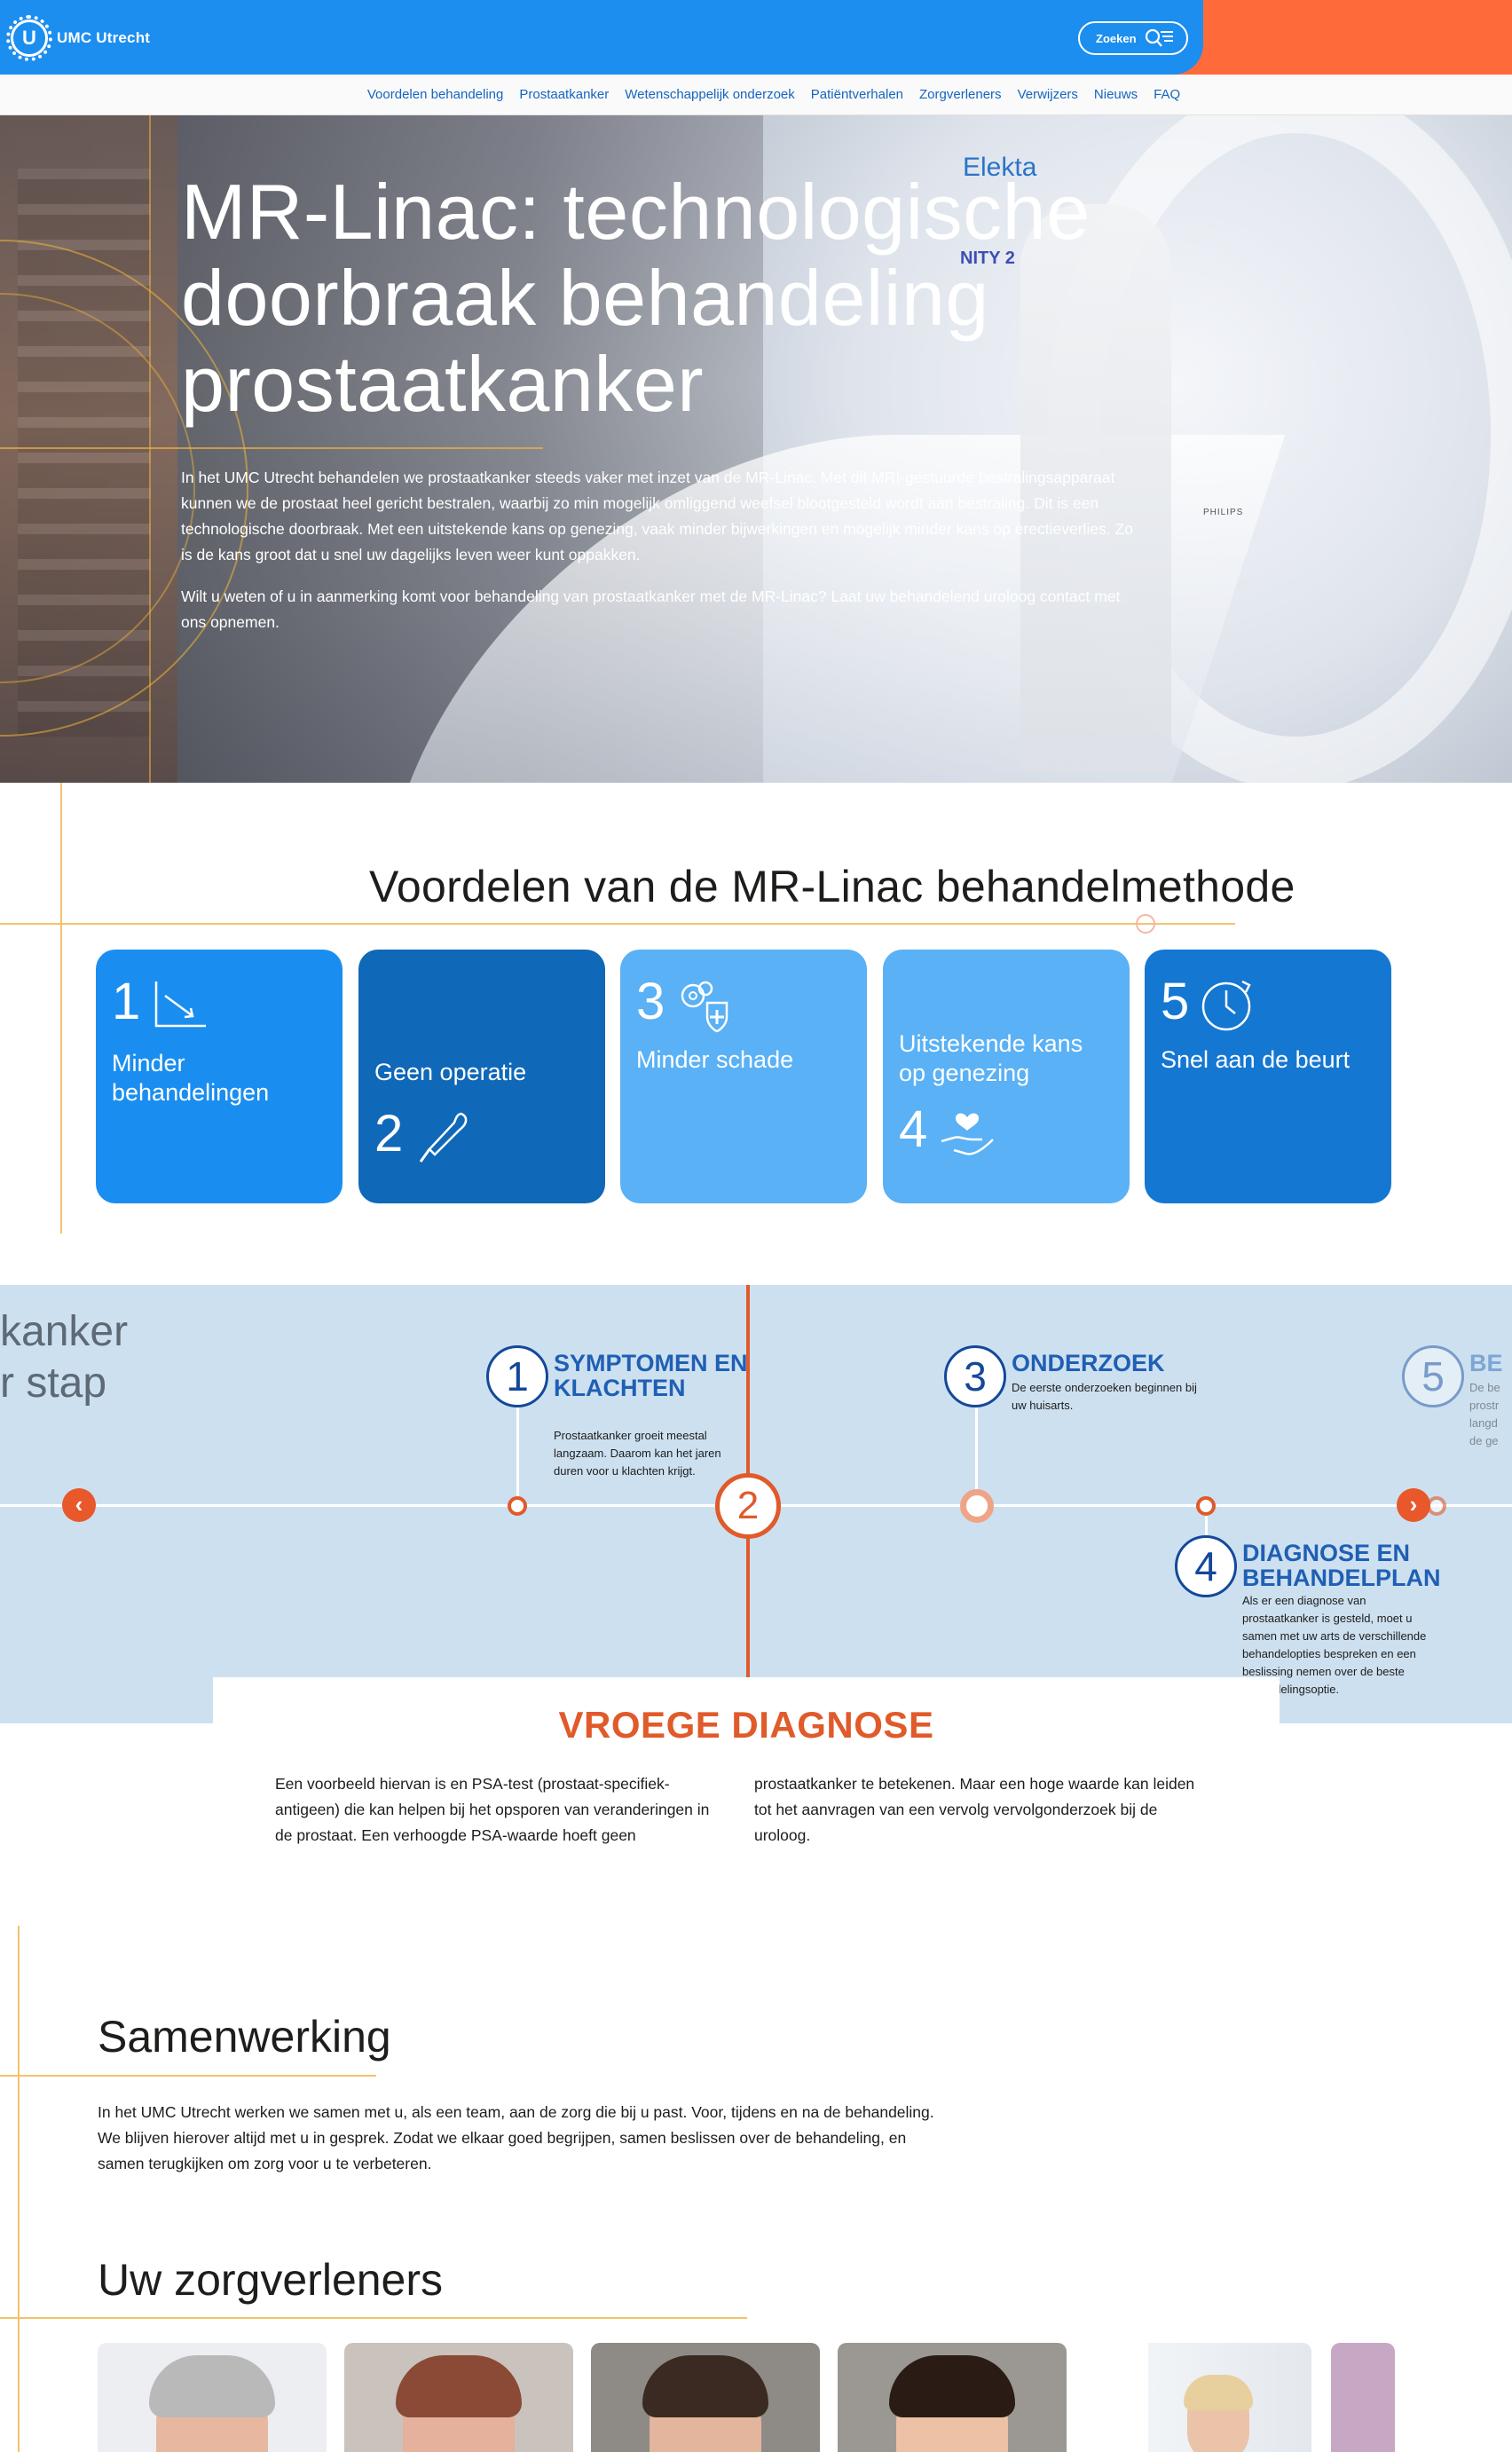  What do you see at coordinates (1159, 37) in the screenshot?
I see `search-menu-icon` at bounding box center [1159, 37].